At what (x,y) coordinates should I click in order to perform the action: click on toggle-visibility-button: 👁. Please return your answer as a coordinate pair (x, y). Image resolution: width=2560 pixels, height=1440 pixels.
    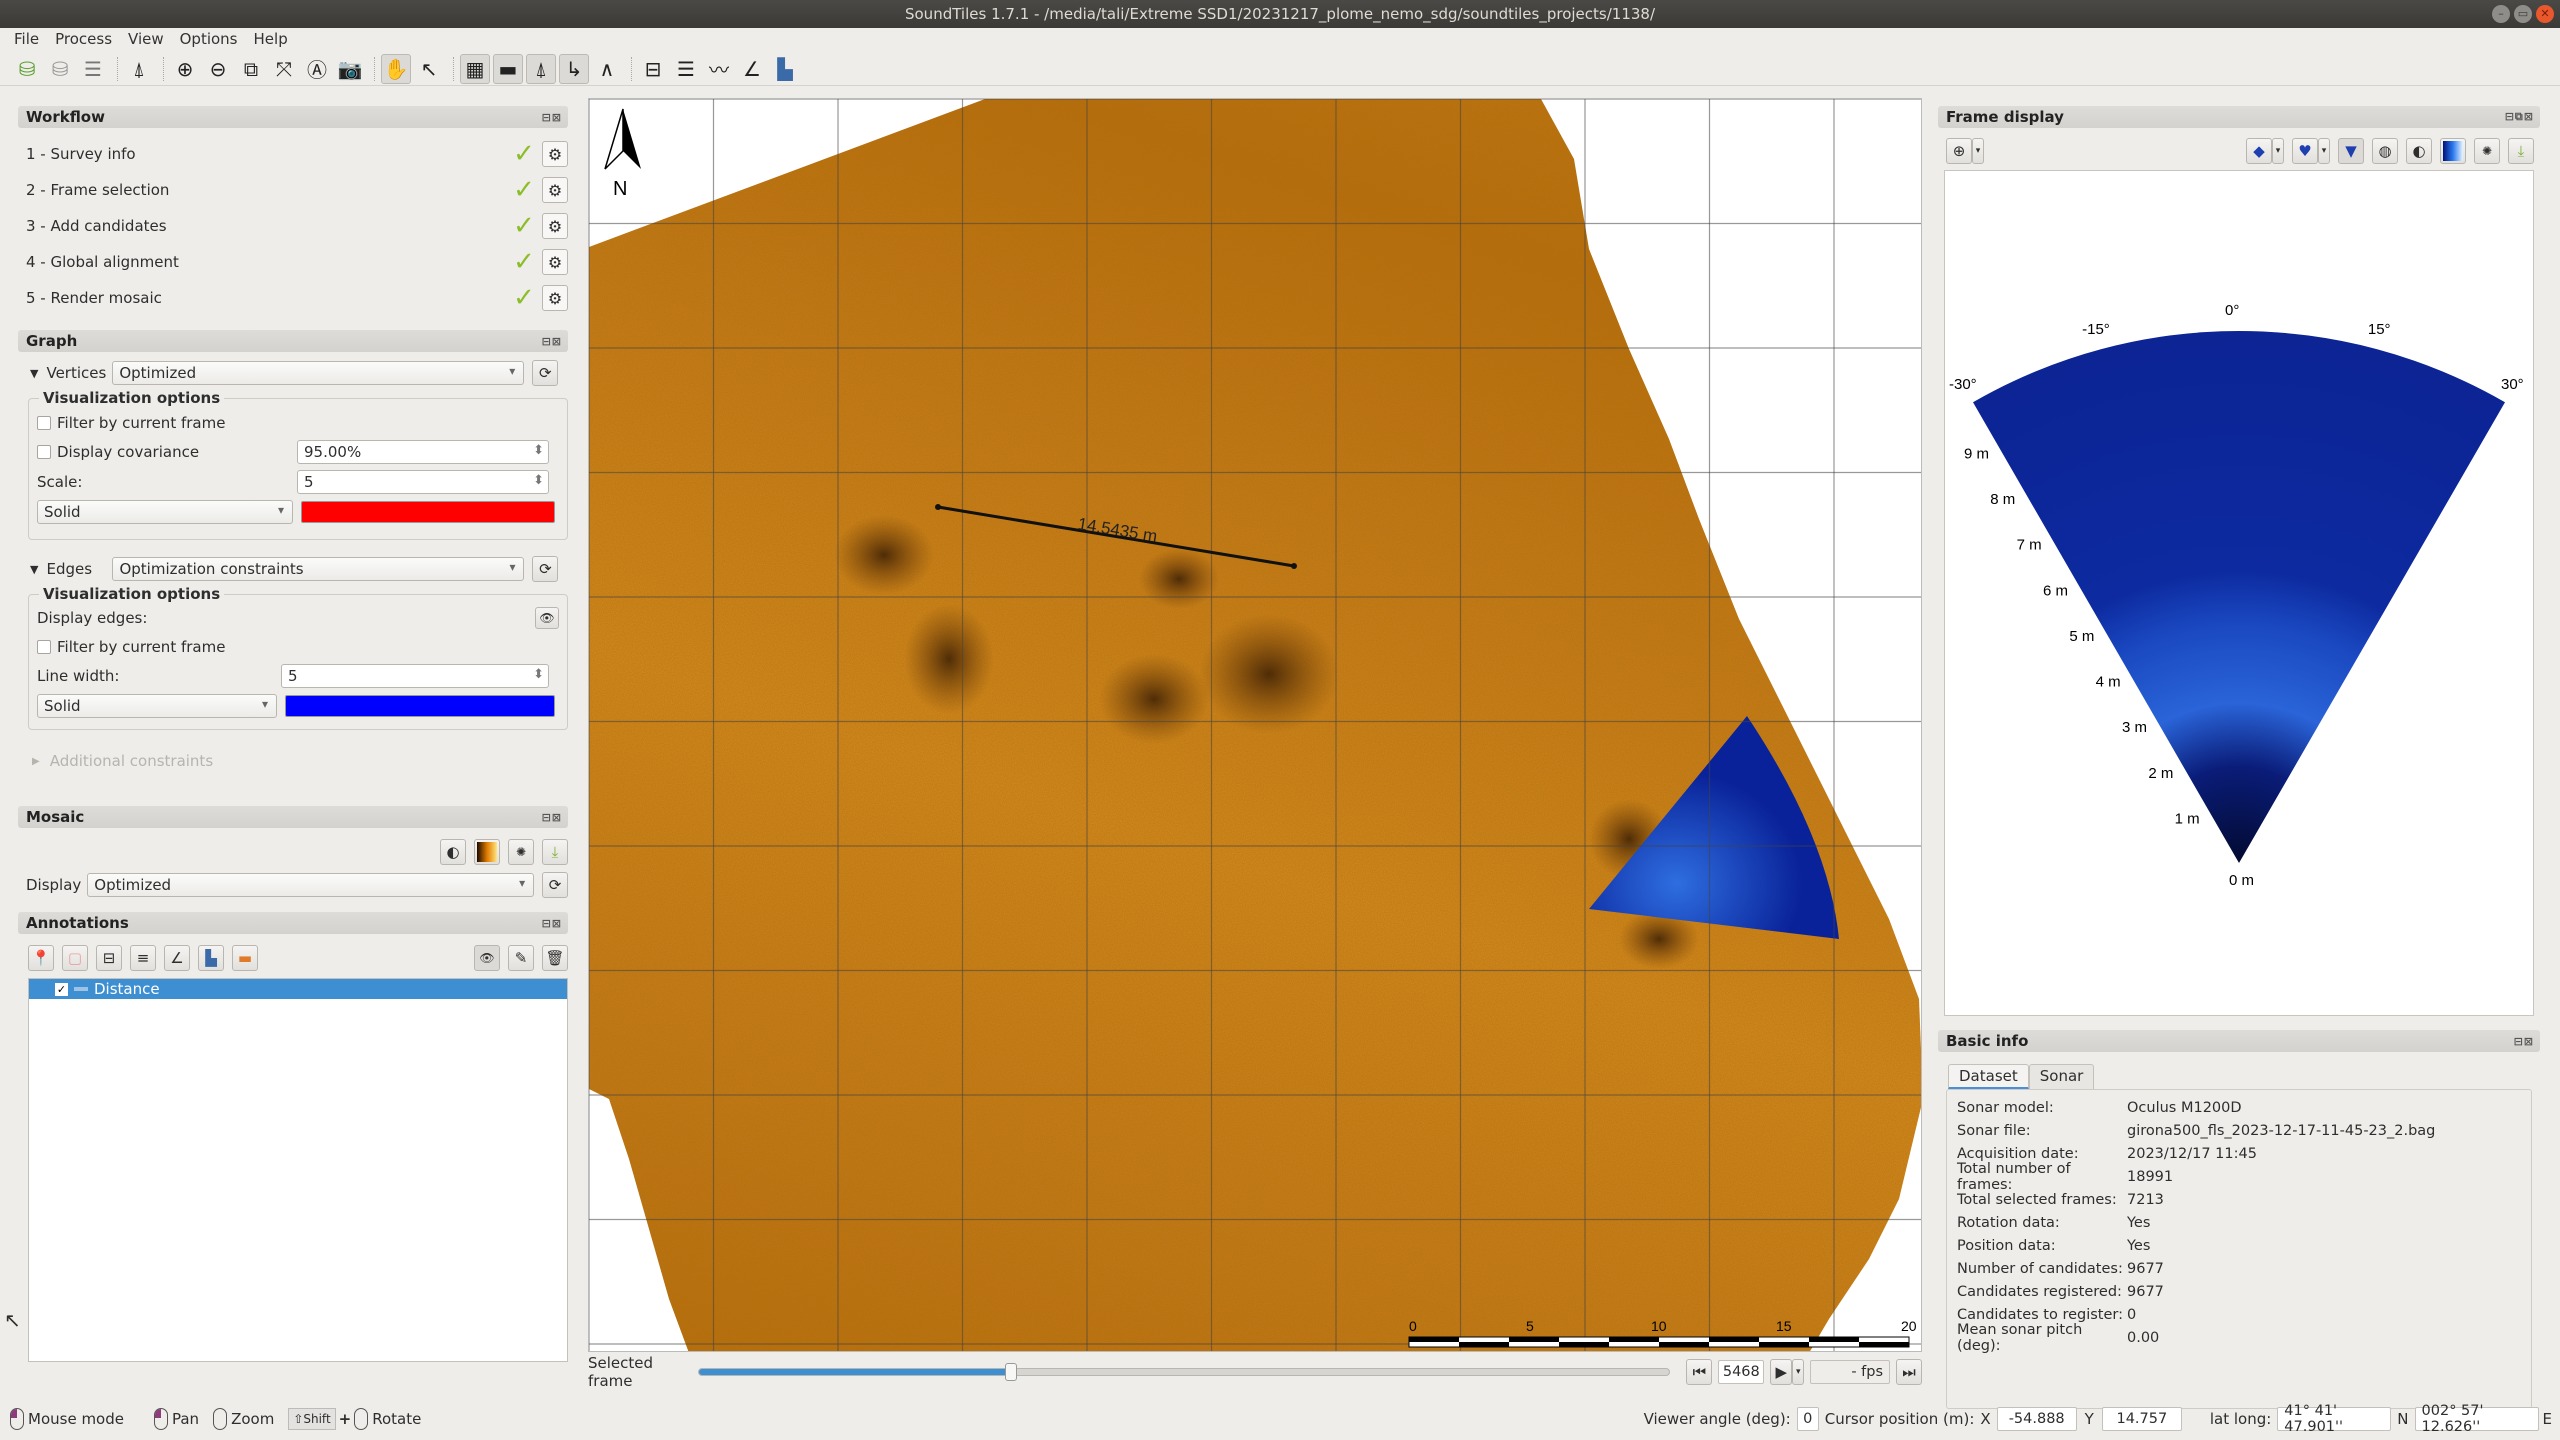
    Looking at the image, I should click on (487, 958).